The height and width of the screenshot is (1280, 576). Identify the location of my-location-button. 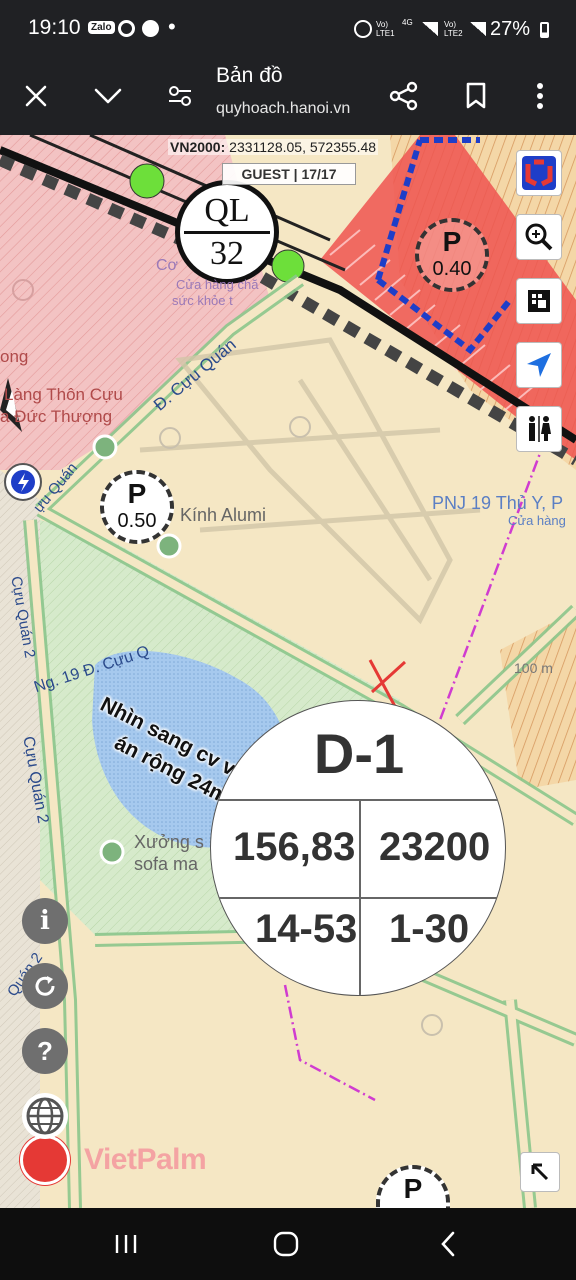
(539, 365).